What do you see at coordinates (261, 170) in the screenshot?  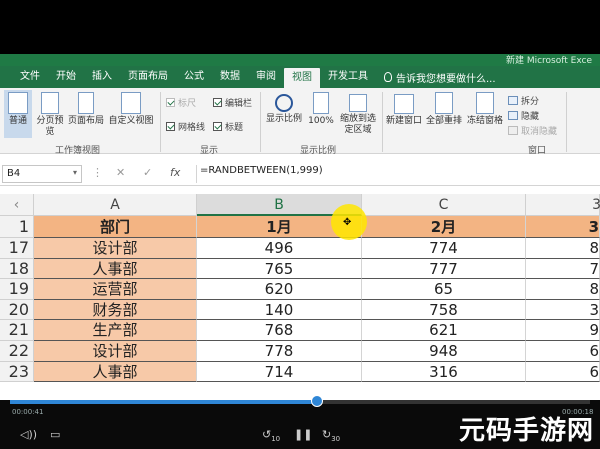 I see `formula-input: =RANDBETWEEN(1,999)` at bounding box center [261, 170].